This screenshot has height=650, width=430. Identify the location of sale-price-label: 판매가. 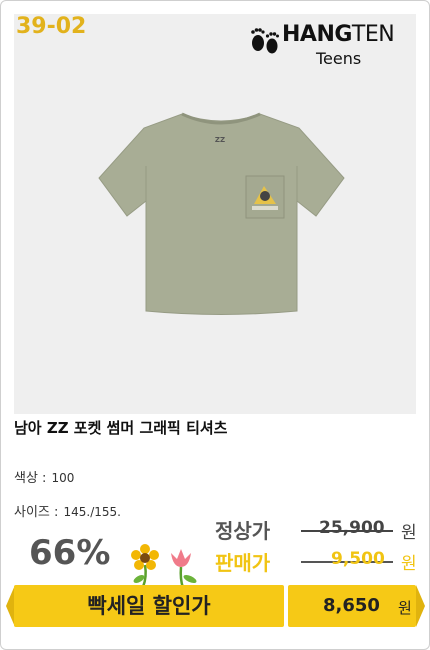
(243, 563).